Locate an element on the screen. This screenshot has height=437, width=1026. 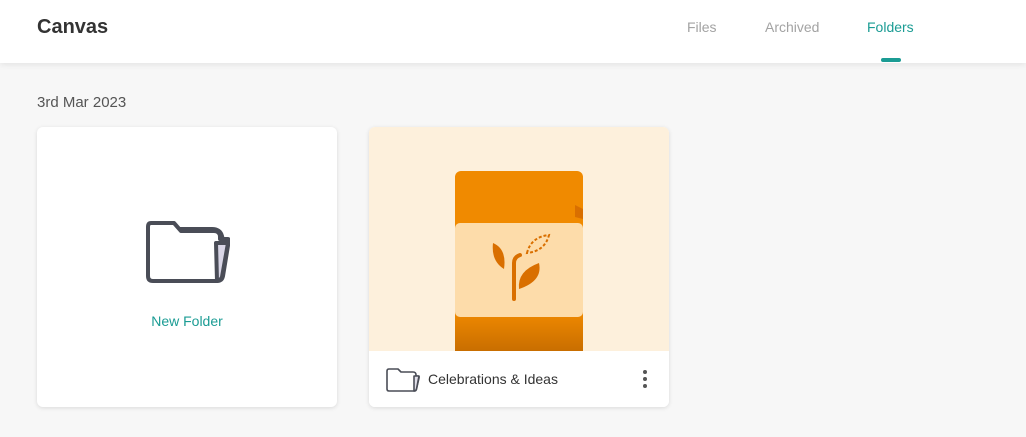
active-tab-indicator is located at coordinates (891, 60).